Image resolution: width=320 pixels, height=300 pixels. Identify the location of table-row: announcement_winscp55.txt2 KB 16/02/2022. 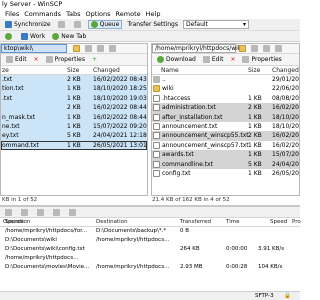
(225, 136).